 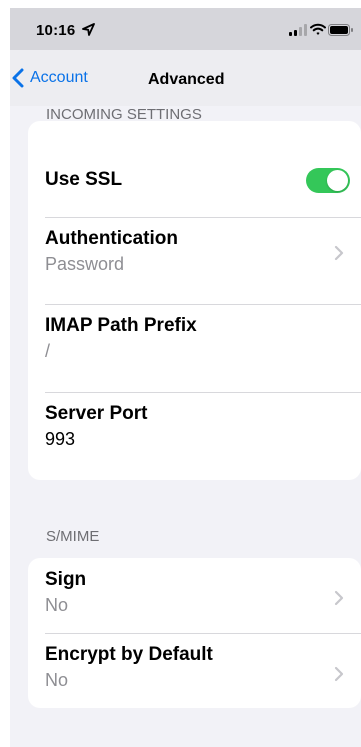 I want to click on encrypt-by-default-label: Encrypt by Default, so click(x=129, y=654).